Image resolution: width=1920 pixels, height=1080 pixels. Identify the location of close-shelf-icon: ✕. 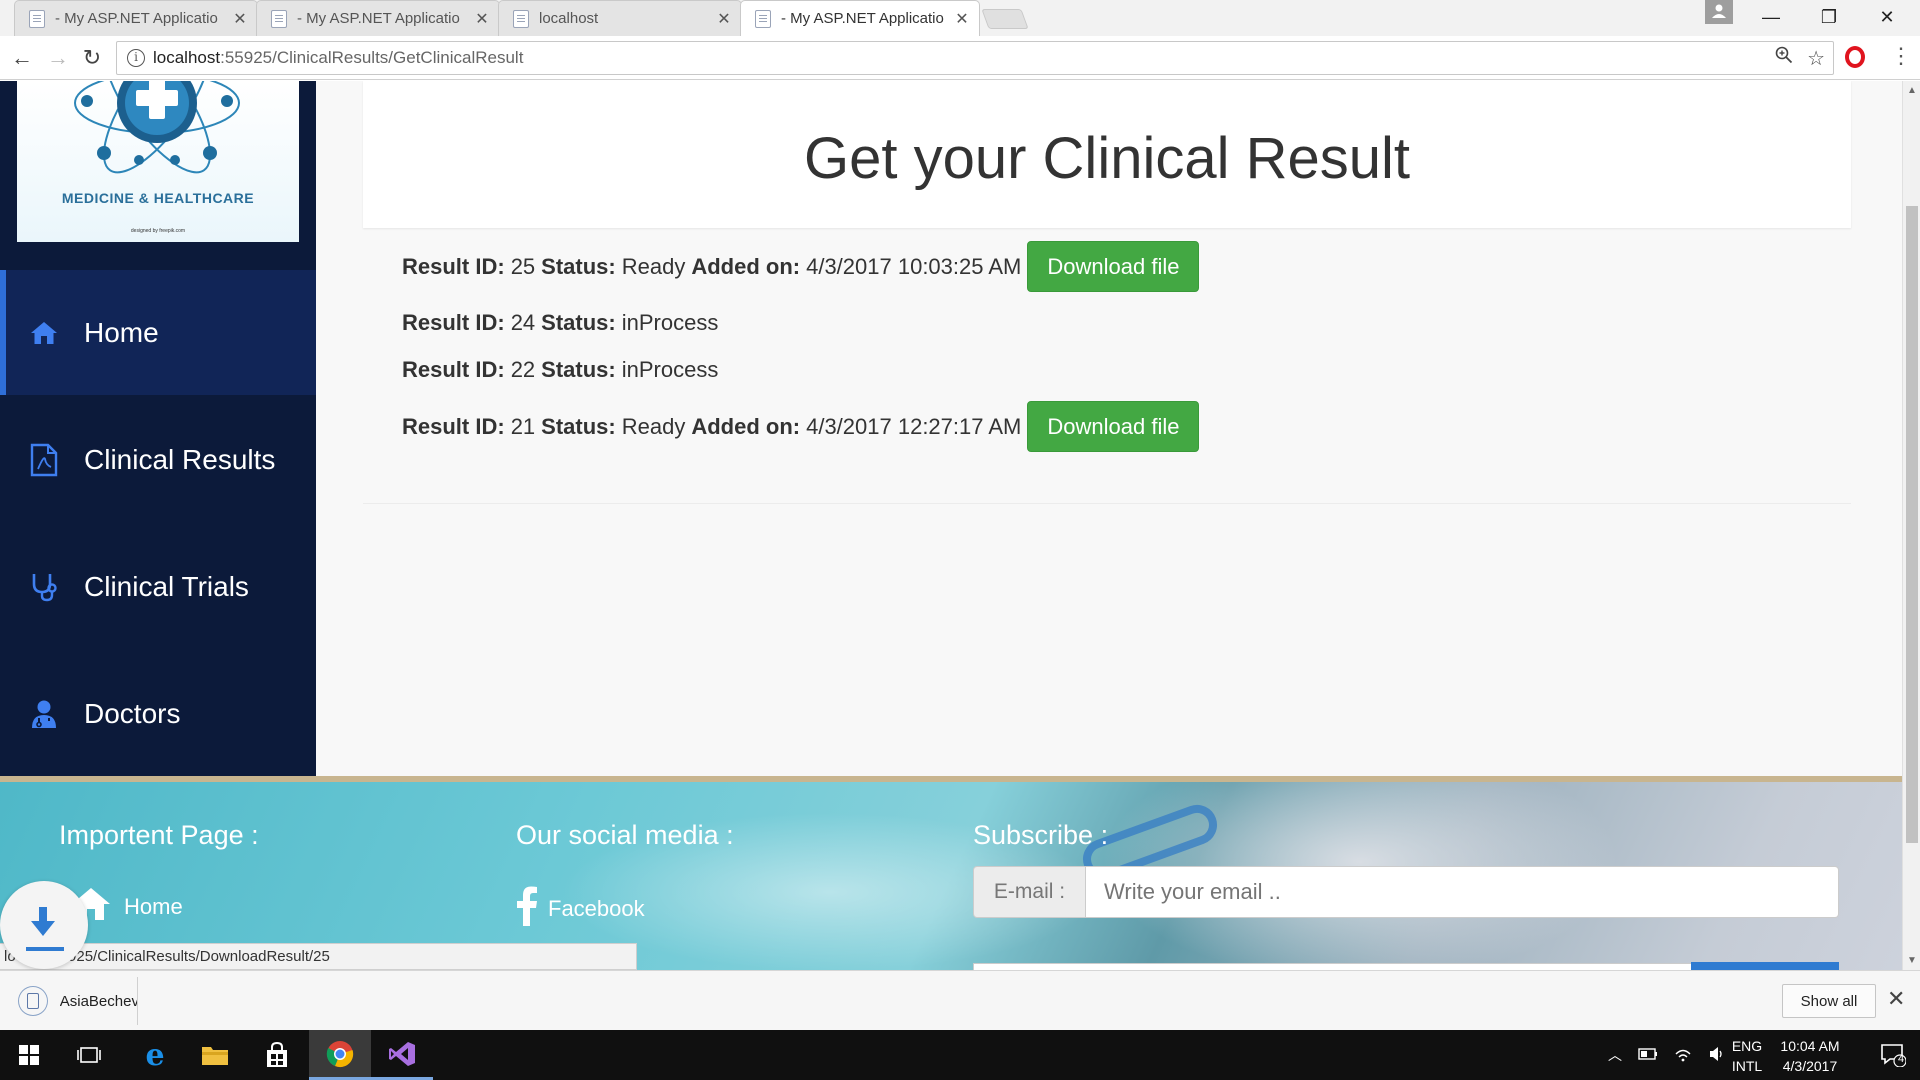
(1896, 999).